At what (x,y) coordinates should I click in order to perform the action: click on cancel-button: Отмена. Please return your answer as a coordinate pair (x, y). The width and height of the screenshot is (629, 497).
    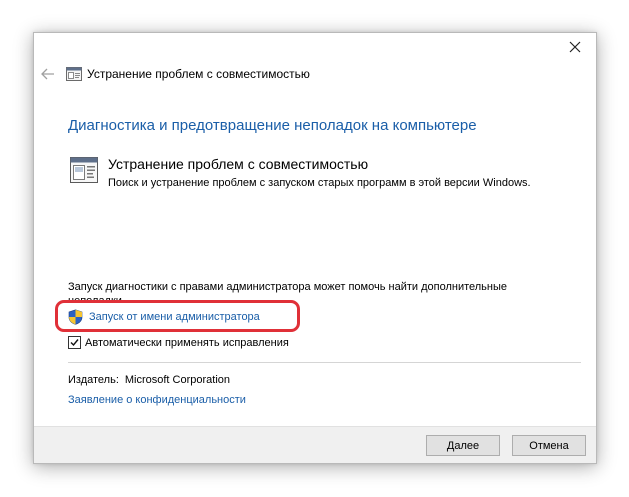
    Looking at the image, I should click on (549, 445).